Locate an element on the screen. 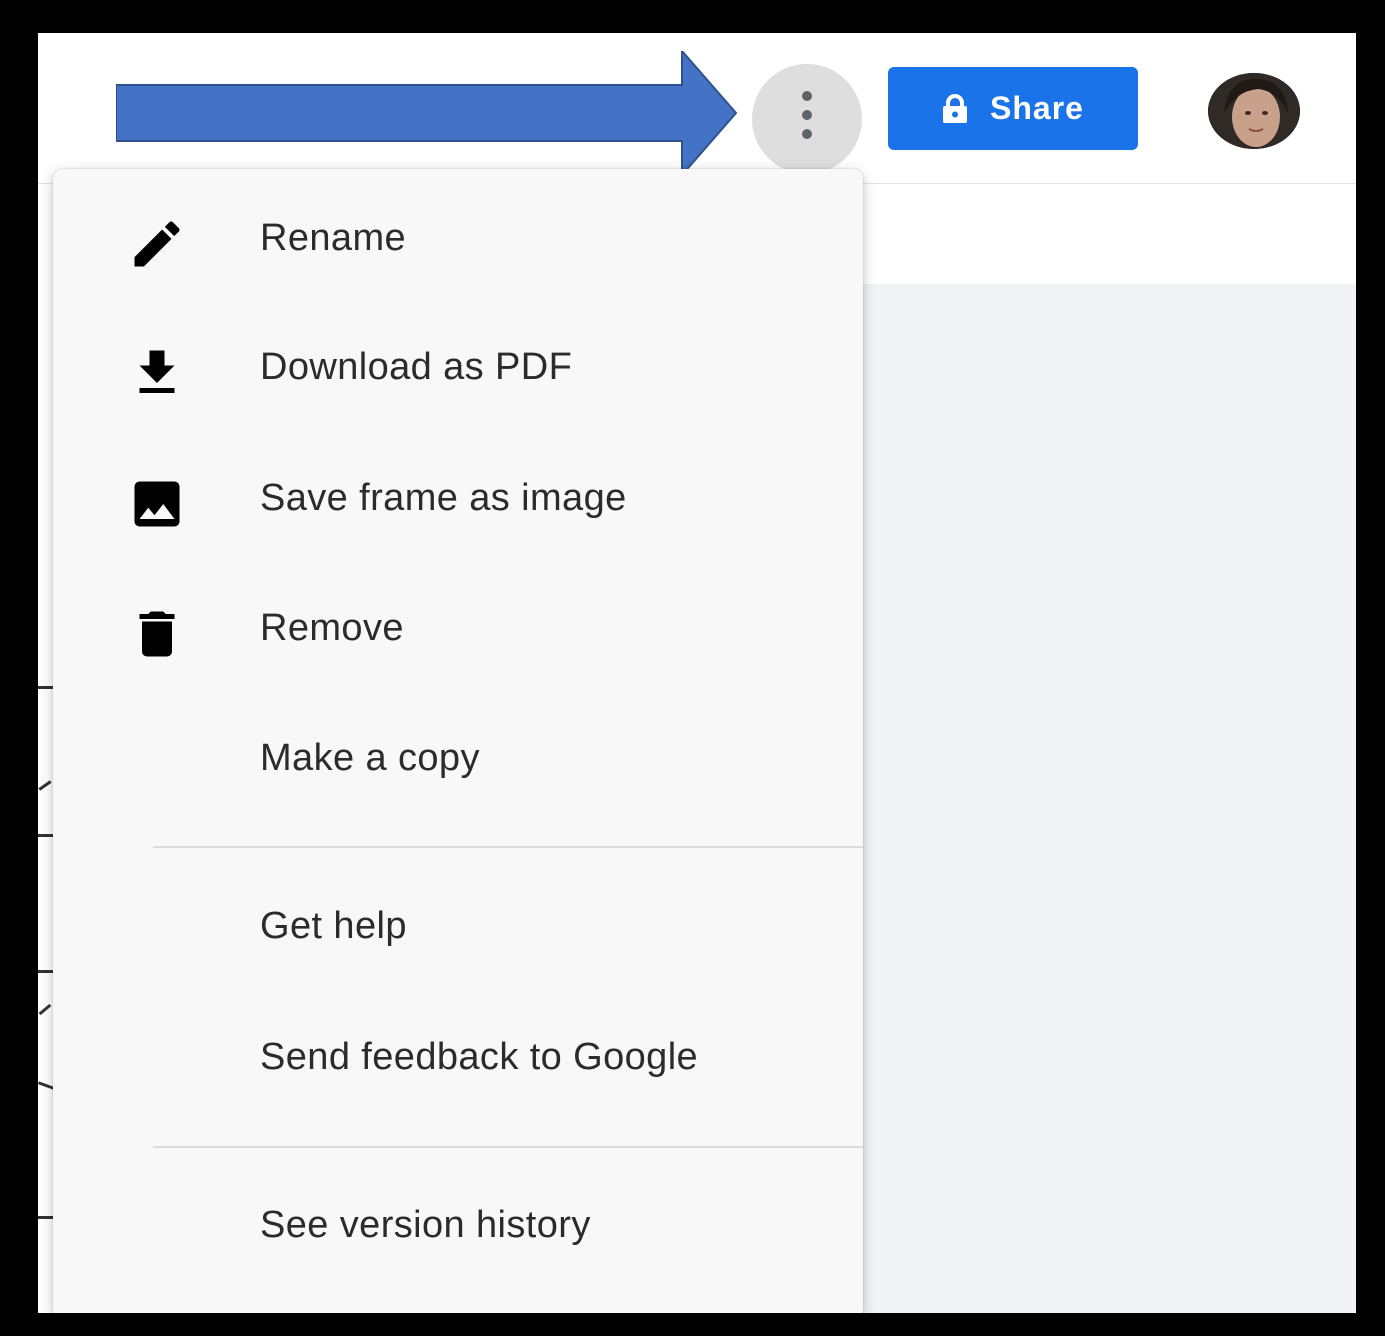 Image resolution: width=1385 pixels, height=1336 pixels. share-button: Share is located at coordinates (1013, 108).